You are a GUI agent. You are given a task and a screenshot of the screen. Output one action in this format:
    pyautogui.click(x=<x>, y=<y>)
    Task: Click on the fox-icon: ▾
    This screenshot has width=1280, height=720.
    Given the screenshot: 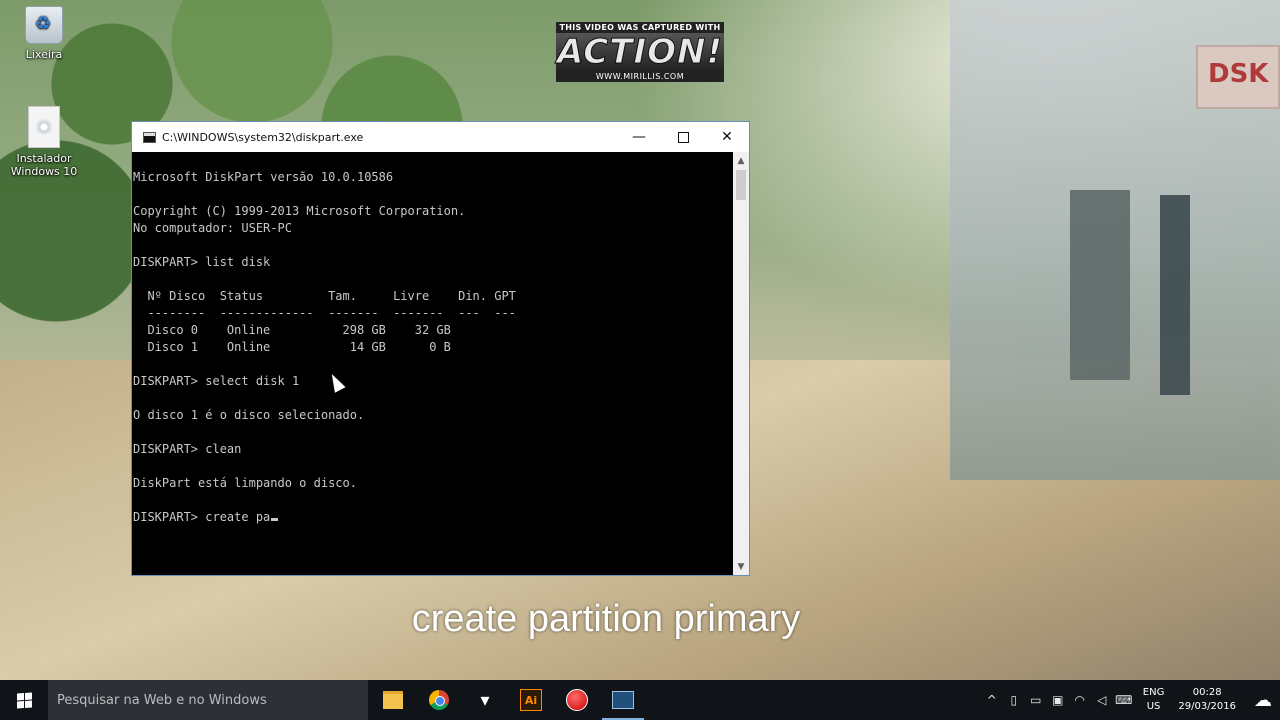 What is the action you would take?
    pyautogui.click(x=485, y=700)
    